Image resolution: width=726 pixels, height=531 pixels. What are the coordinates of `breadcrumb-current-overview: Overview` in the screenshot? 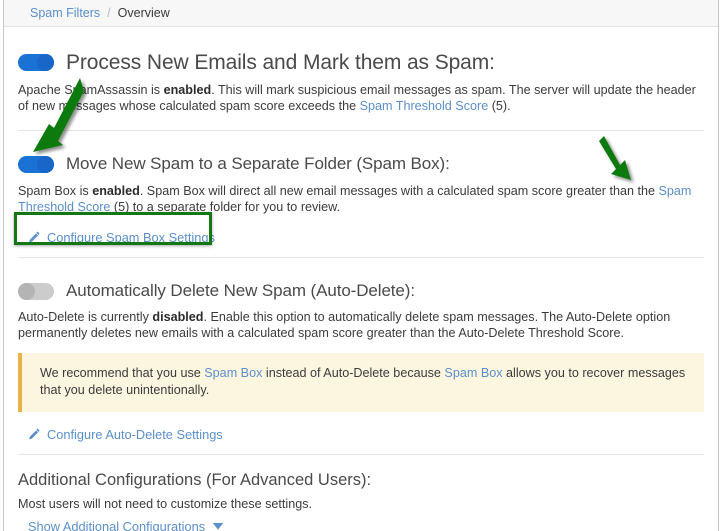 It's located at (143, 13).